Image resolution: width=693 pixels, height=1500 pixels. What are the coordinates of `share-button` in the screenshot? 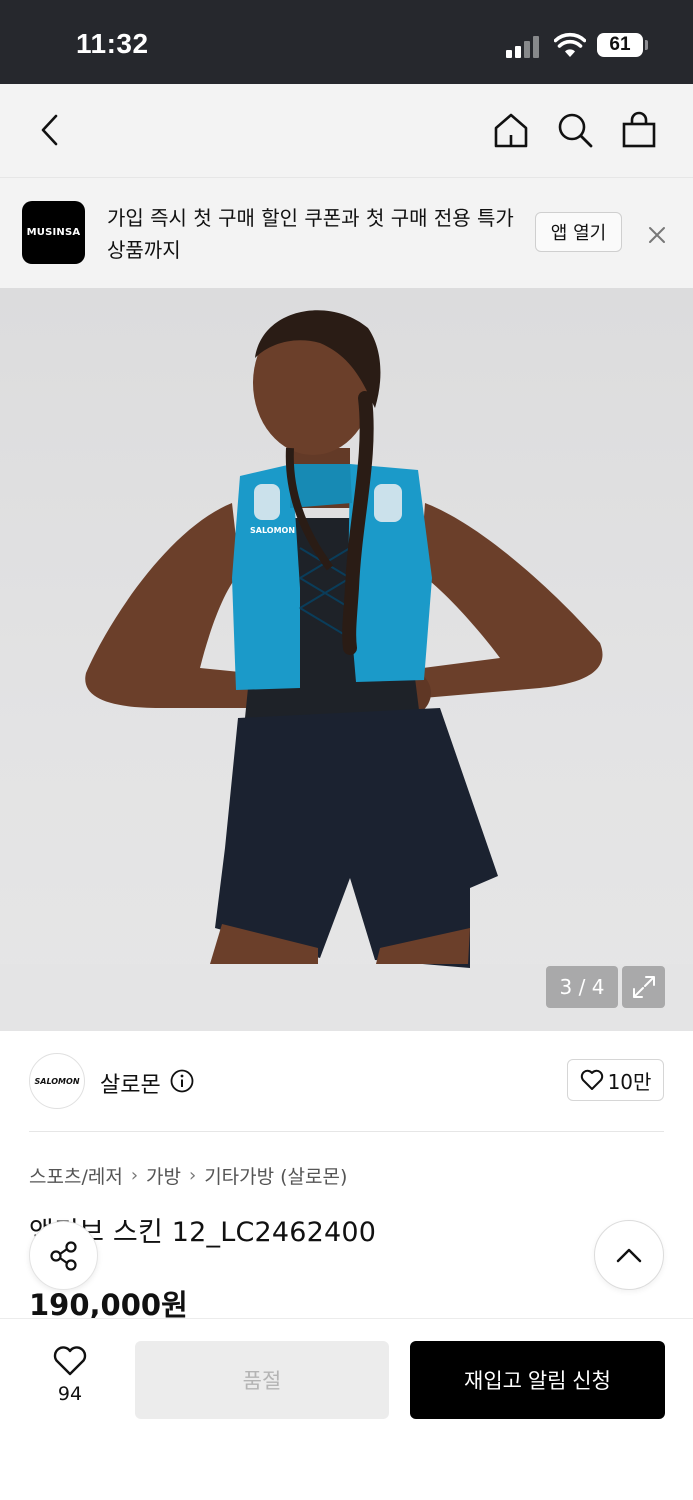 It's located at (63, 1255).